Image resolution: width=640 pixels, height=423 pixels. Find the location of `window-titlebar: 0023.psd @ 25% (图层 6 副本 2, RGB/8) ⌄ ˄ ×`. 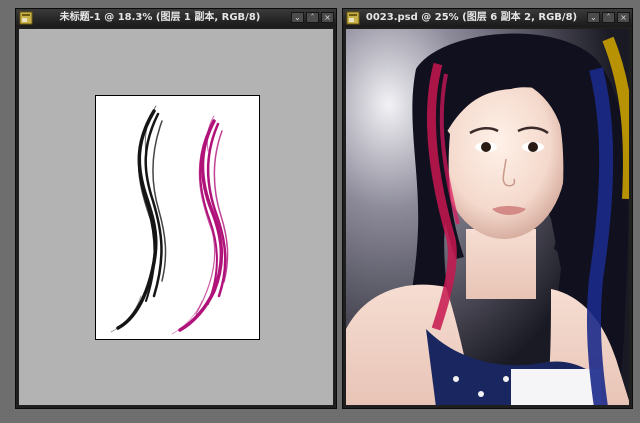

window-titlebar: 0023.psd @ 25% (图层 6 副本 2, RGB/8) ⌄ ˄ × is located at coordinates (487, 18).